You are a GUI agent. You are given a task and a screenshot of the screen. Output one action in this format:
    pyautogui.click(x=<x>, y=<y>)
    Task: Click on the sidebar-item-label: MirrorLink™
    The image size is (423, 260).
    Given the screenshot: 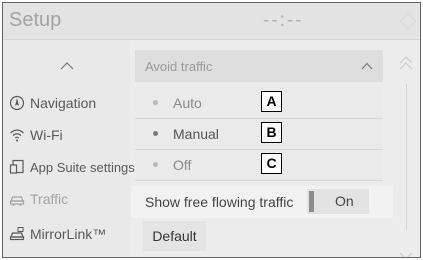 What is the action you would take?
    pyautogui.click(x=68, y=234)
    